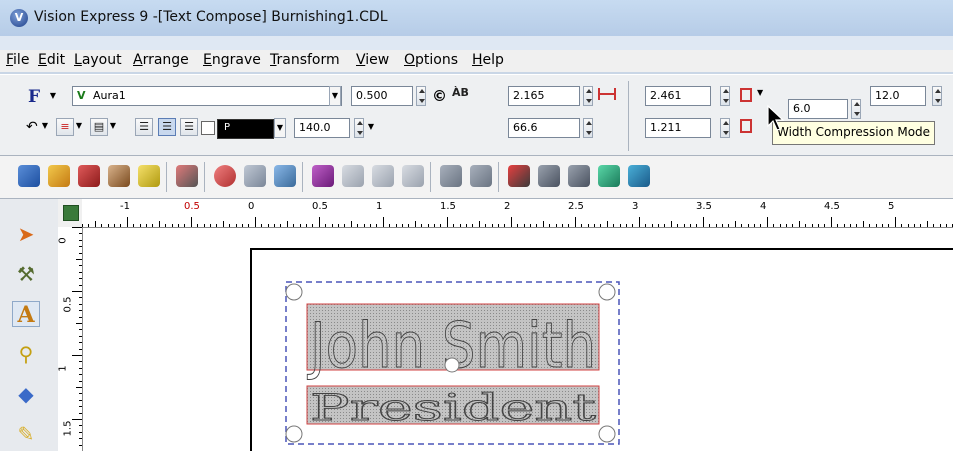 This screenshot has width=953, height=451. Describe the element at coordinates (29, 176) in the screenshot. I see `new-file-icon` at that location.